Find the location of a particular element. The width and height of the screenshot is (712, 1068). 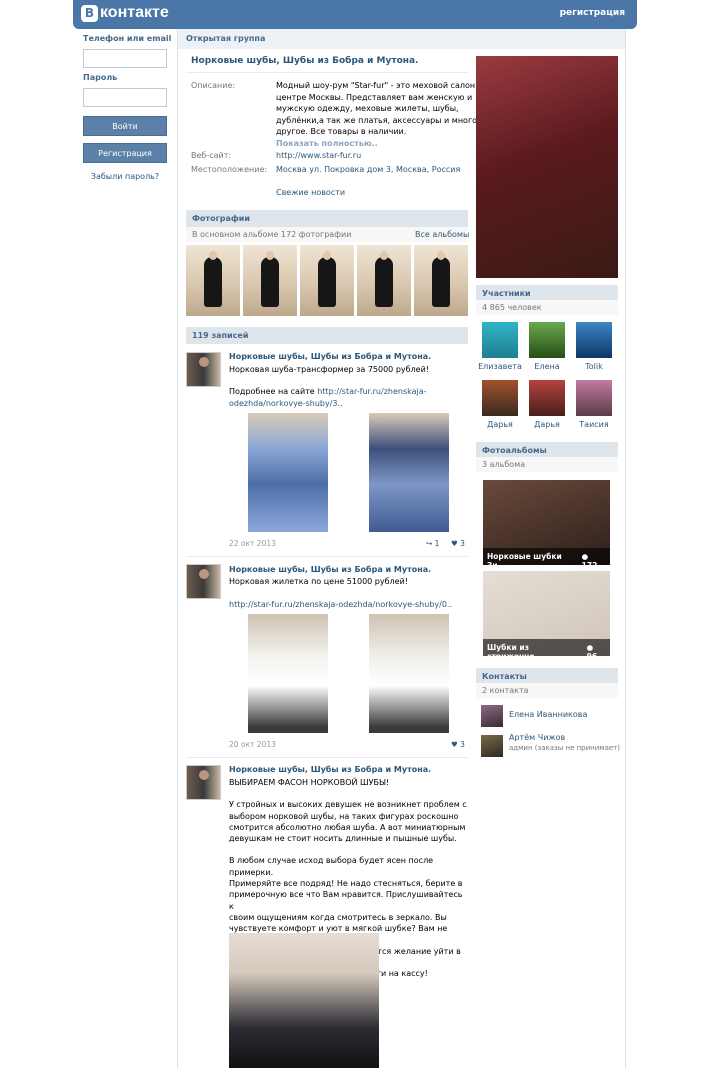

logo-text: контакте is located at coordinates (134, 12).